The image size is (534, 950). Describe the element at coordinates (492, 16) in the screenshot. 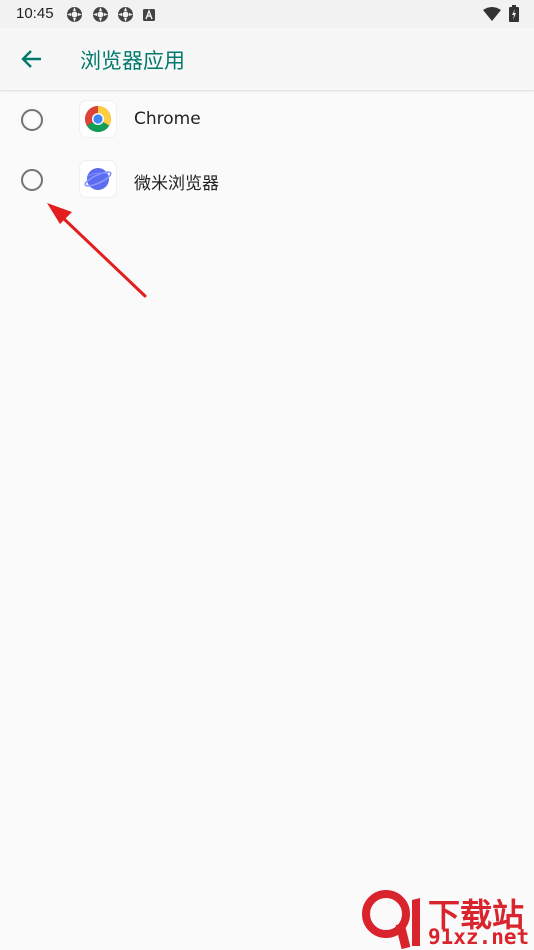

I see `wifi-icon` at that location.